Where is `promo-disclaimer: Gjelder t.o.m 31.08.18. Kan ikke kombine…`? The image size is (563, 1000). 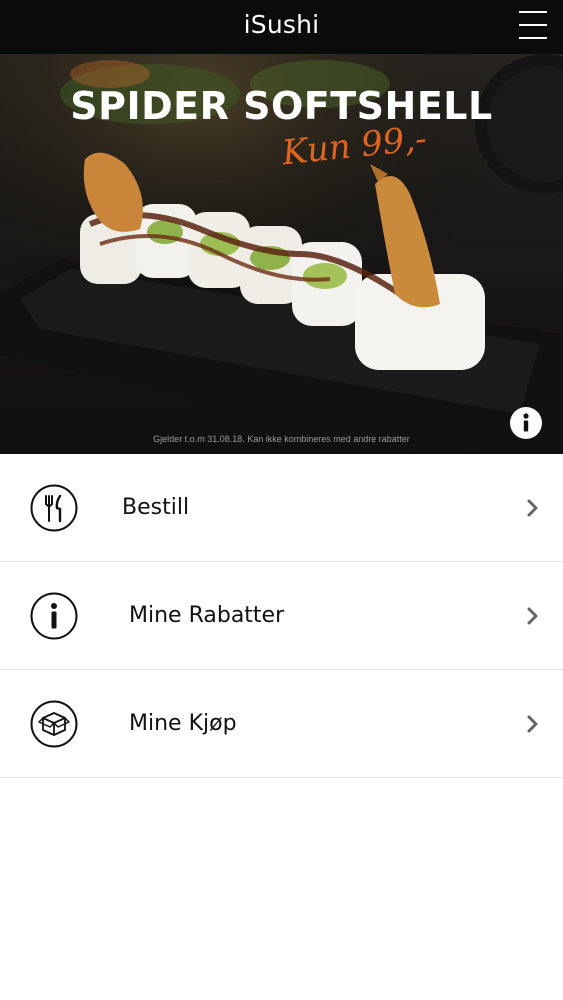
promo-disclaimer: Gjelder t.o.m 31.08.18. Kan ikke kombine… is located at coordinates (281, 439).